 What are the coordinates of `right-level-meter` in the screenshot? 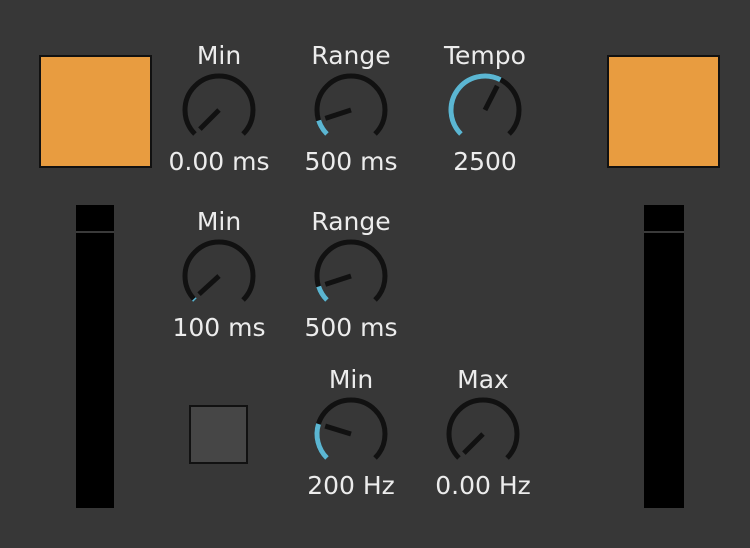 It's located at (664, 356).